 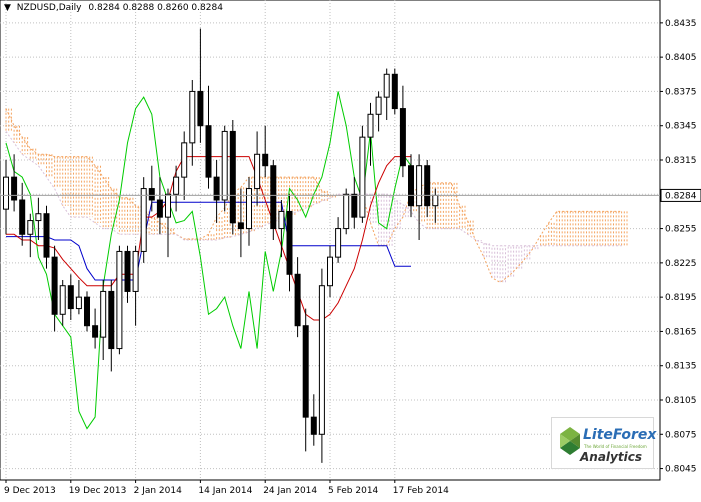 What do you see at coordinates (7, 8) in the screenshot?
I see `dropdown-triangle-icon: ▼` at bounding box center [7, 8].